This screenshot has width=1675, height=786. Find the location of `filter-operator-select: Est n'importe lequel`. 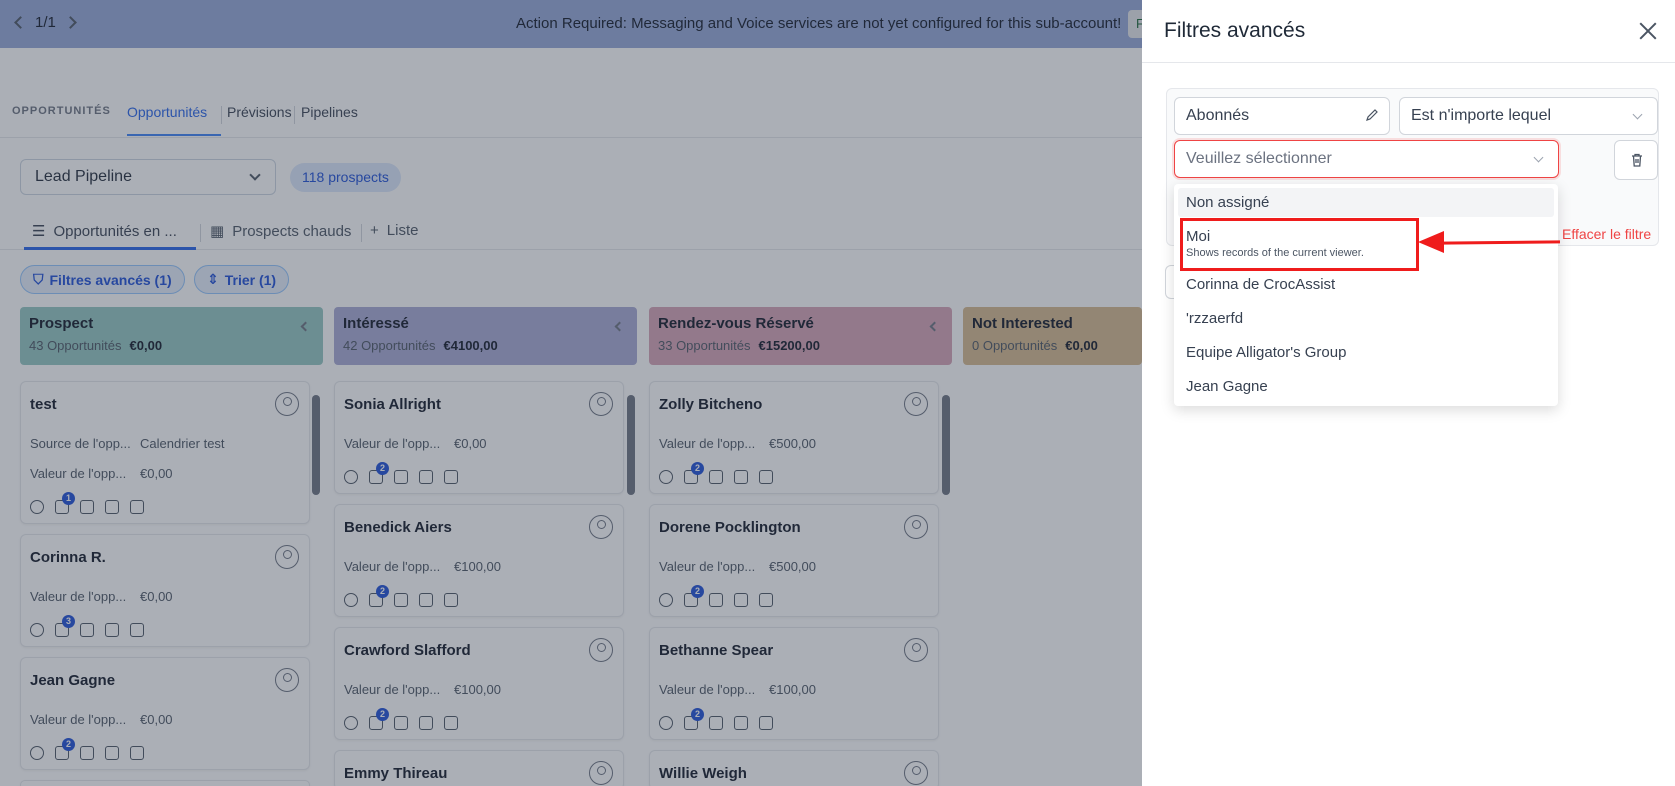

filter-operator-select: Est n'importe lequel is located at coordinates (1528, 116).